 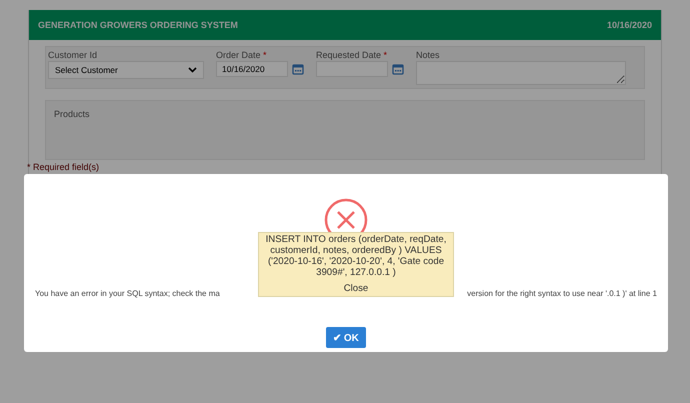 I want to click on app-title: GENERATION GROWERS ORDERING SYSTEM, so click(x=138, y=25).